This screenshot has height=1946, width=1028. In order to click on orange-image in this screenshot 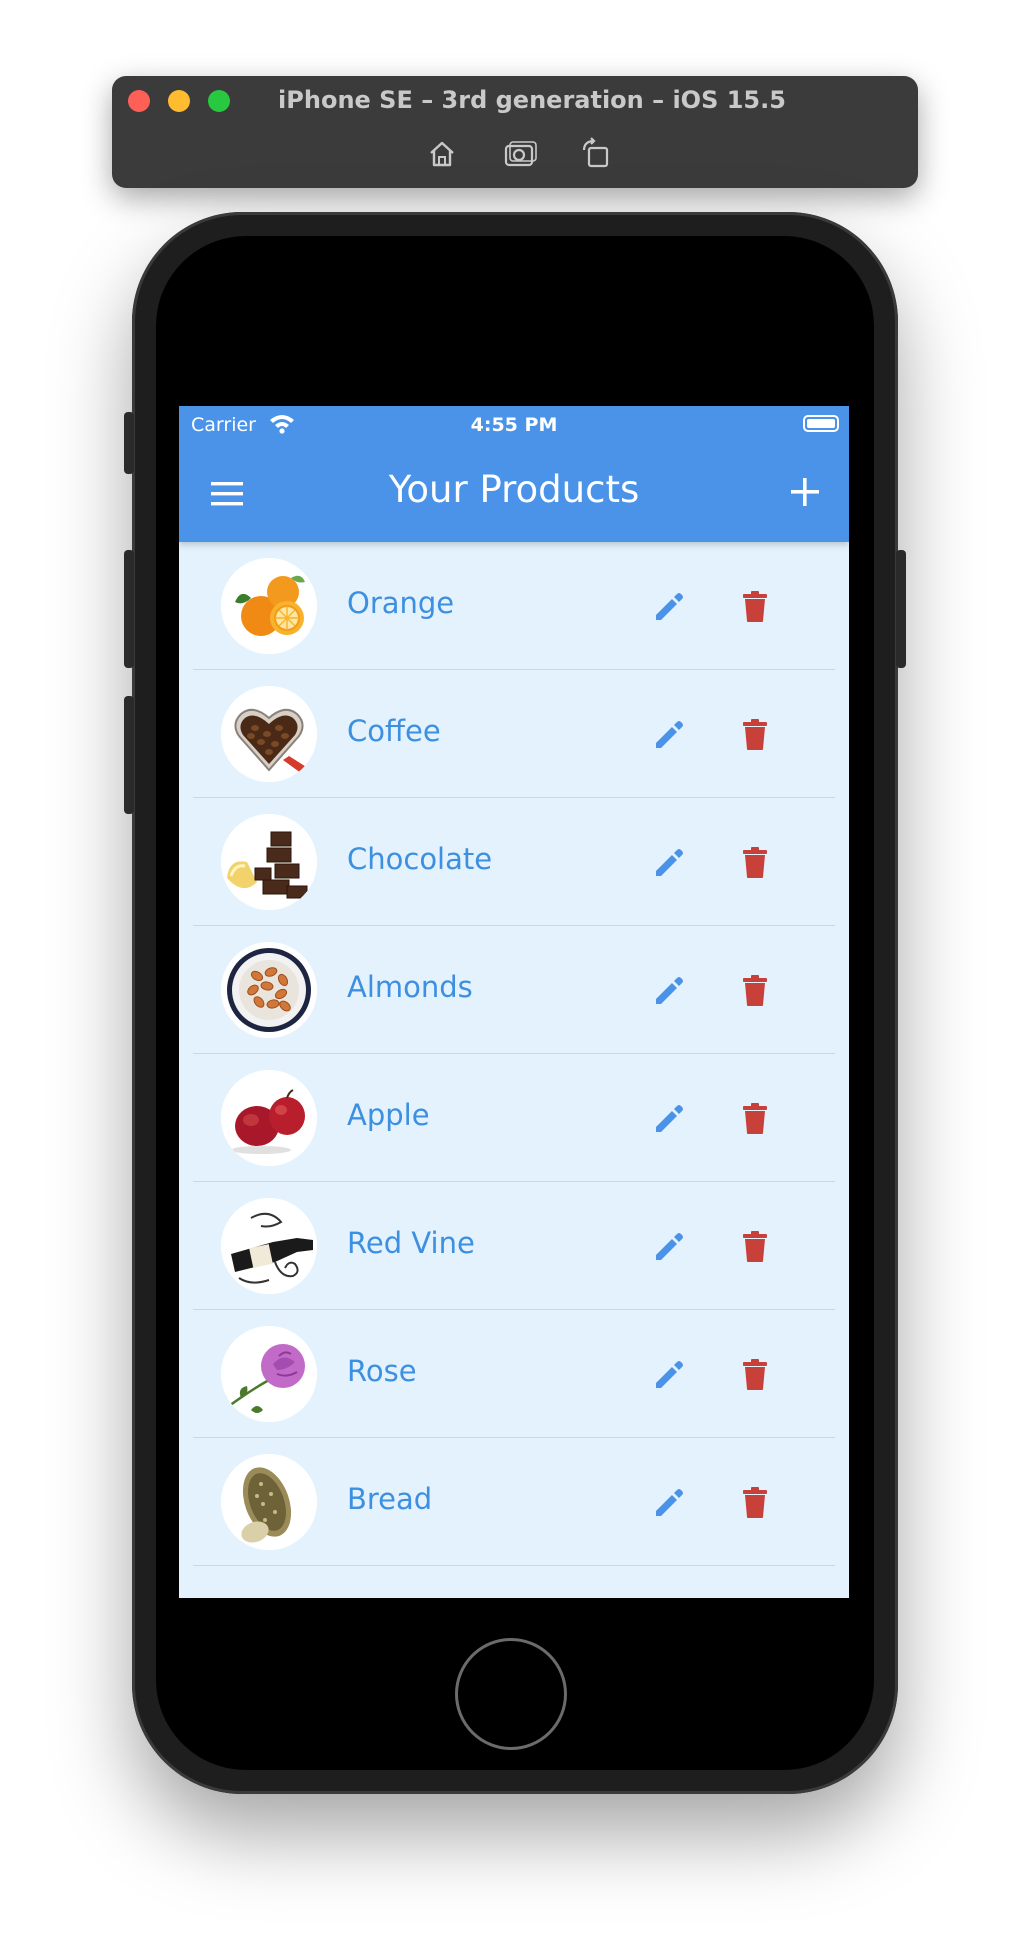, I will do `click(269, 606)`.